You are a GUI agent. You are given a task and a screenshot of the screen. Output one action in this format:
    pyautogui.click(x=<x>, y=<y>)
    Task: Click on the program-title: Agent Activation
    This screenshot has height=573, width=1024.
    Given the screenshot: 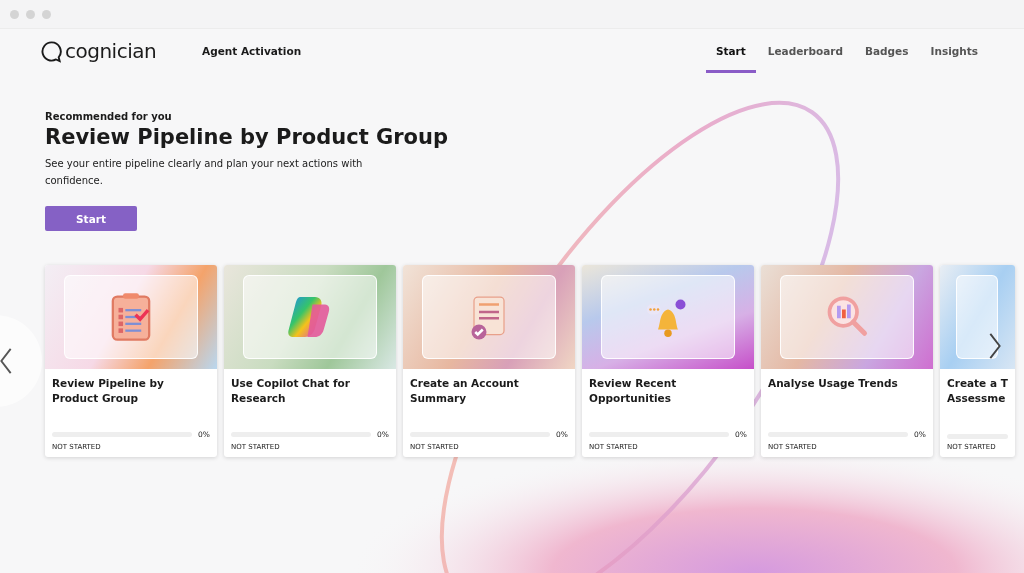 What is the action you would take?
    pyautogui.click(x=252, y=51)
    